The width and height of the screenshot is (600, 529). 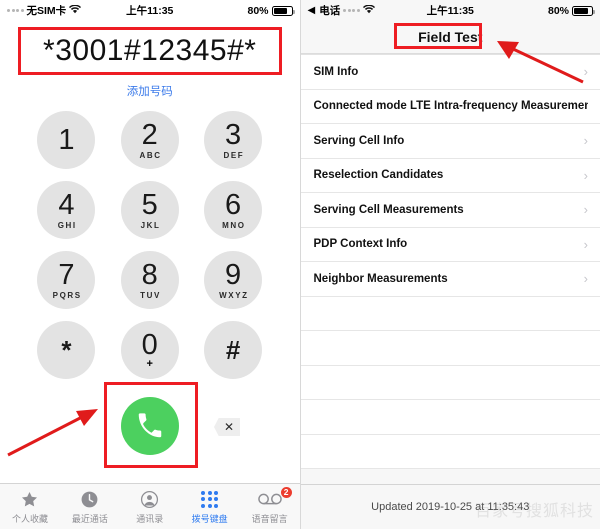 What do you see at coordinates (388, 209) in the screenshot?
I see `list-item-label: Serving Cell Measurements` at bounding box center [388, 209].